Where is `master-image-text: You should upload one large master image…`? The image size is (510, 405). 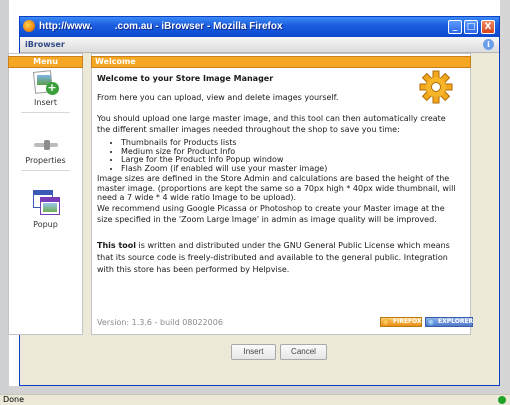 master-image-text: You should upload one large master image… is located at coordinates (271, 124).